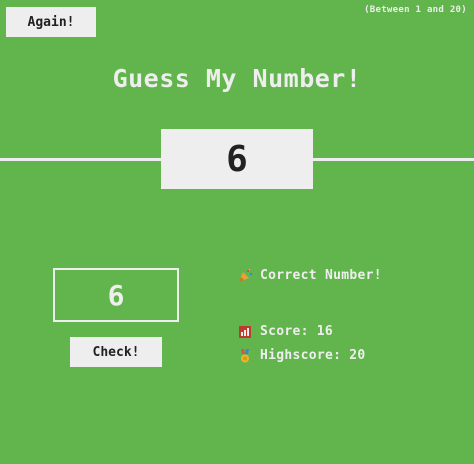  I want to click on score-value: 16, so click(325, 331).